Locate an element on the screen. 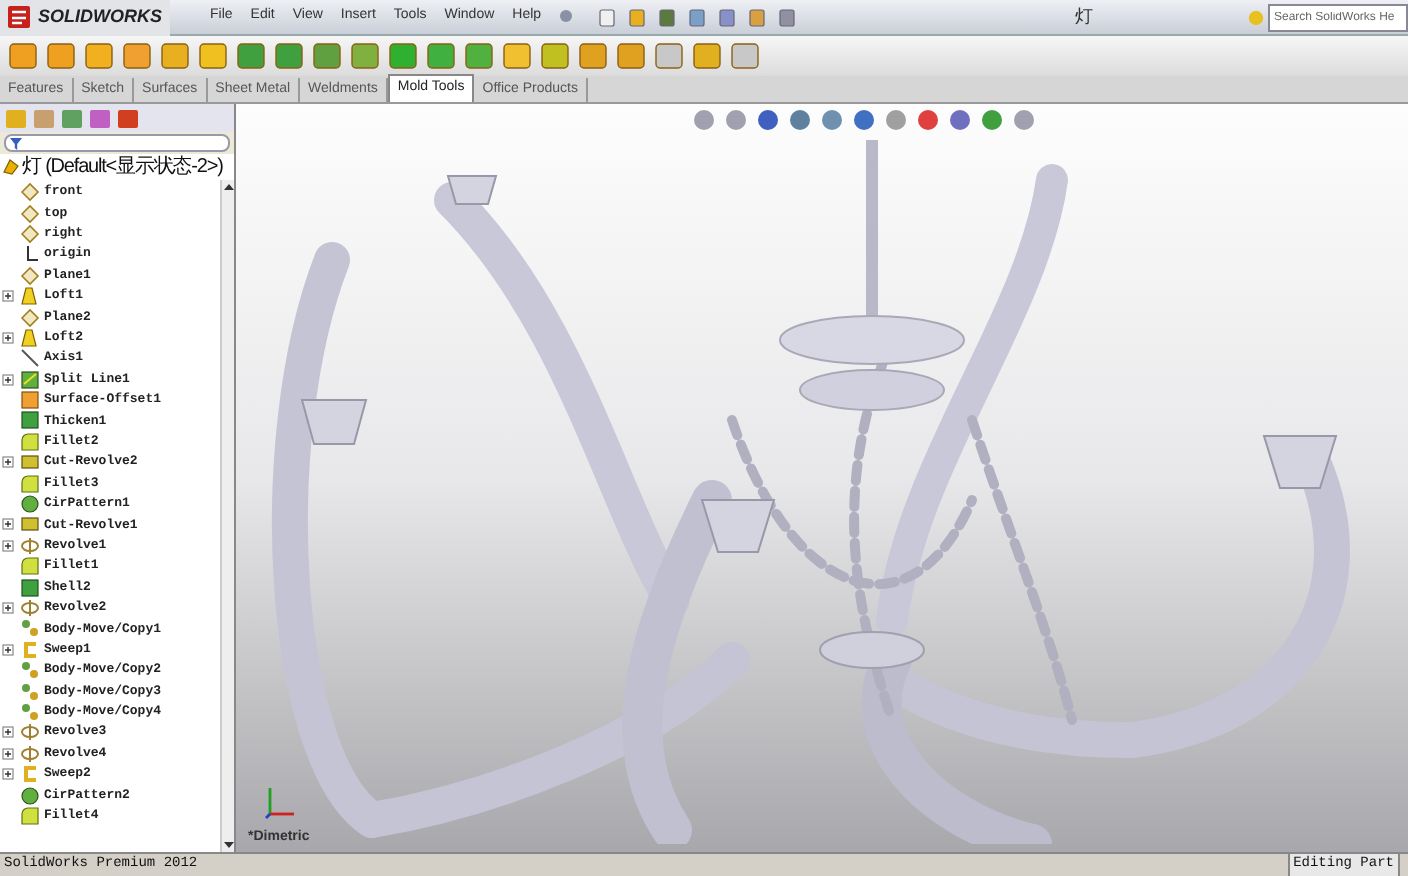  part-icon is located at coordinates (11, 167).